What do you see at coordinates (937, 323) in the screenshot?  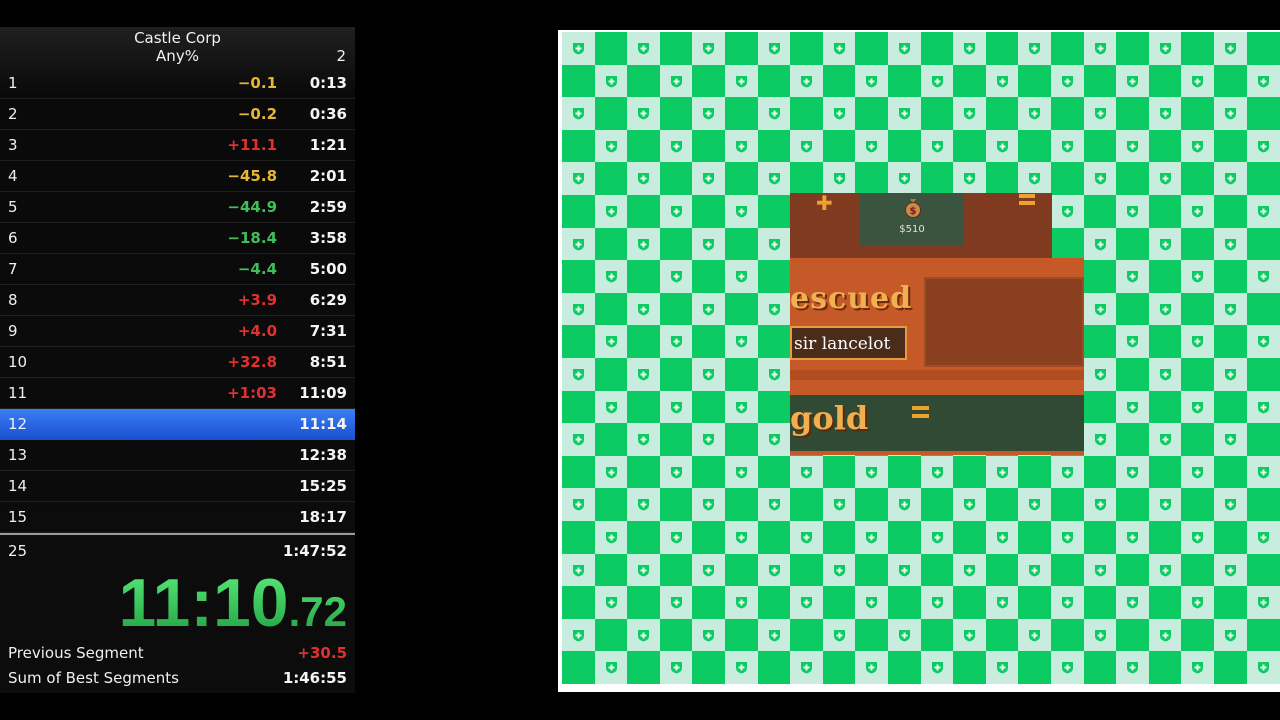 I see `rescue-panel: ✚ $ $510 escued sir lancelot gold` at bounding box center [937, 323].